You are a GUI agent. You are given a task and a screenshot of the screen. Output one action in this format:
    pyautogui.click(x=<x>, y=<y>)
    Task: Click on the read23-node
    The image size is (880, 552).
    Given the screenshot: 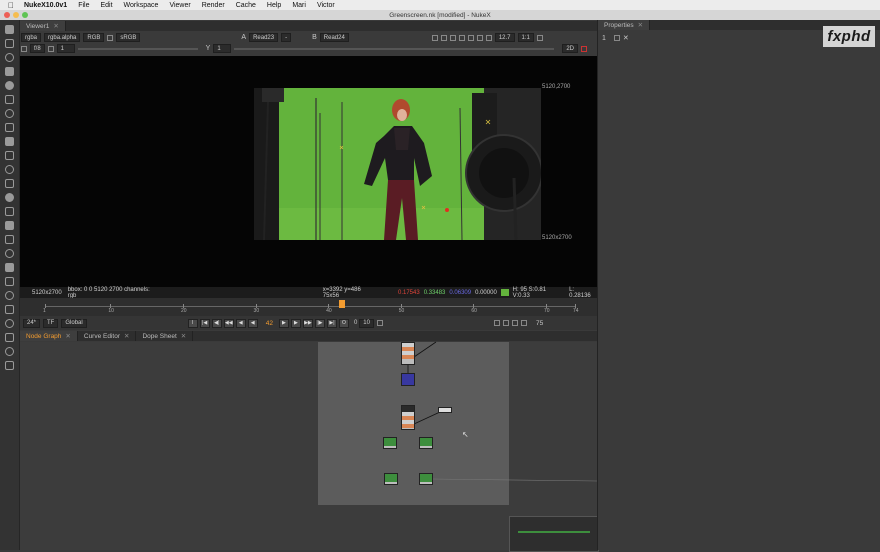 What is the action you would take?
    pyautogui.click(x=390, y=443)
    